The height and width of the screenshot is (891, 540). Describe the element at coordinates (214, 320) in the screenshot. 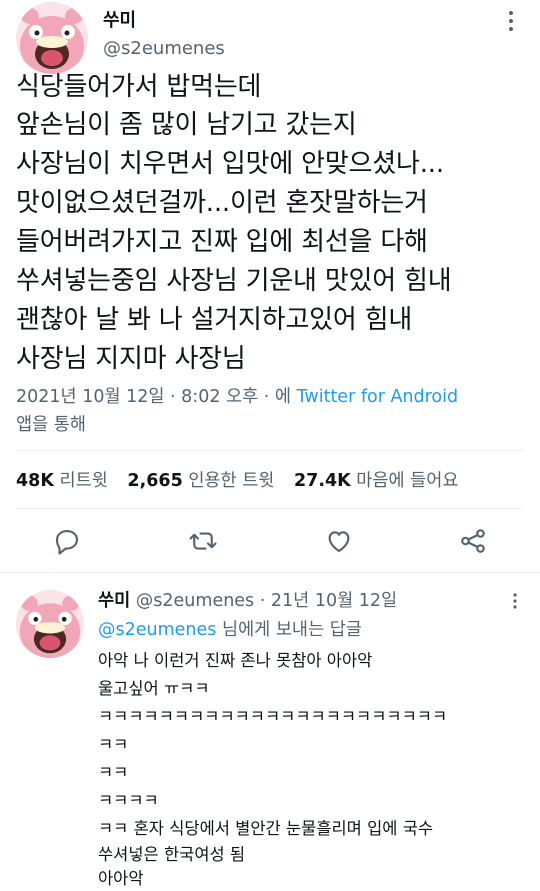

I see `tweet-text-line: 괜찮아 날 봐 나 설거지하고있어 힘내` at that location.